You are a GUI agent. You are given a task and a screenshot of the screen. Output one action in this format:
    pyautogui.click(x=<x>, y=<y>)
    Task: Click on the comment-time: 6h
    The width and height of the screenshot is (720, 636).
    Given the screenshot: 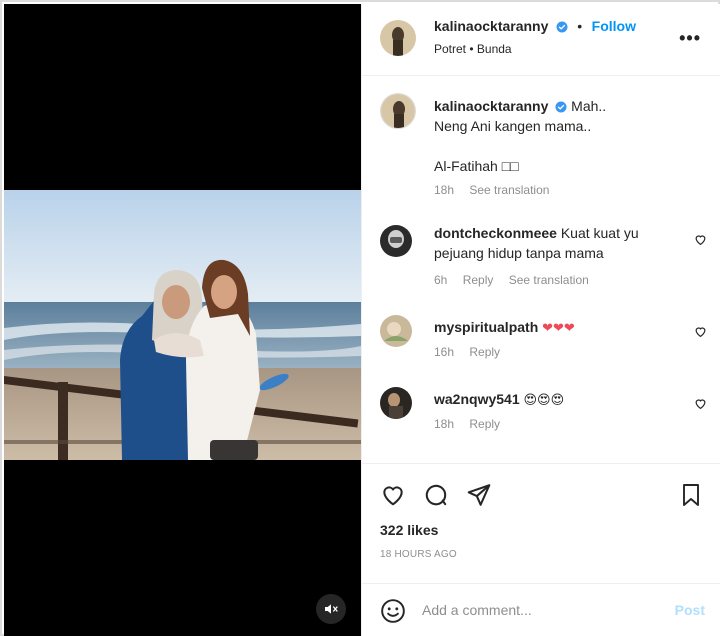 What is the action you would take?
    pyautogui.click(x=441, y=280)
    